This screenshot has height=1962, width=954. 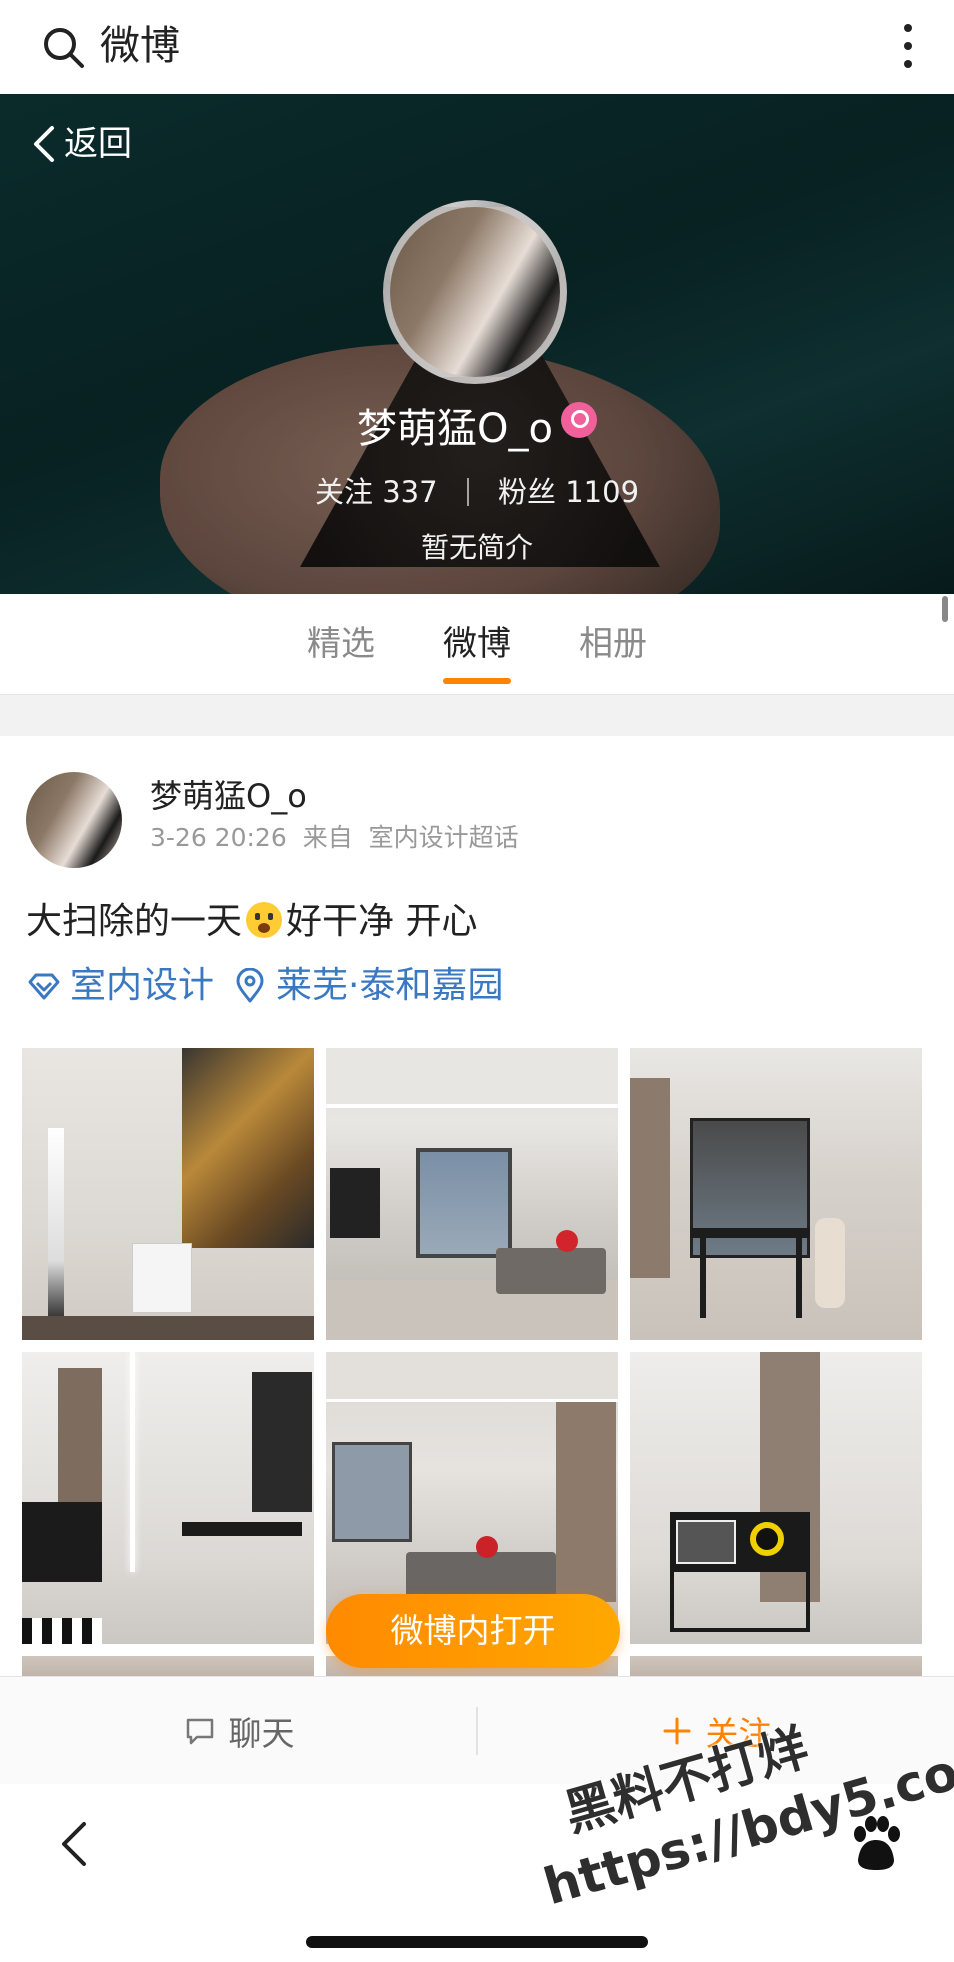 What do you see at coordinates (250, 985) in the screenshot?
I see `location-pin-icon` at bounding box center [250, 985].